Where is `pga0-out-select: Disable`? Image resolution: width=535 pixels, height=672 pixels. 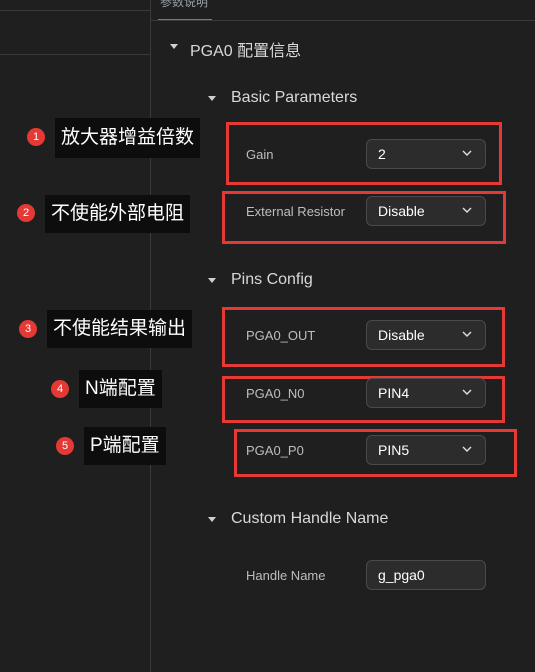 pga0-out-select: Disable is located at coordinates (426, 335).